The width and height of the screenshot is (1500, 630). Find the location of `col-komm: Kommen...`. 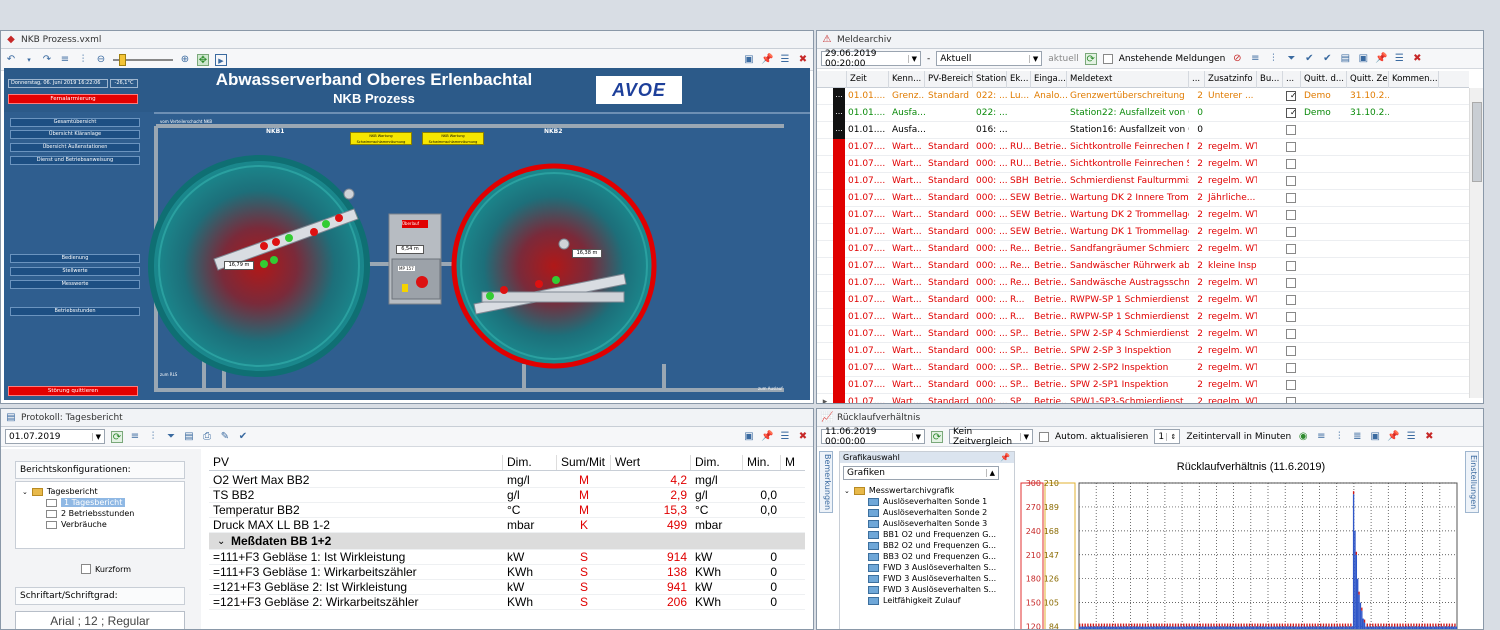

col-komm: Kommen... is located at coordinates (1414, 79).